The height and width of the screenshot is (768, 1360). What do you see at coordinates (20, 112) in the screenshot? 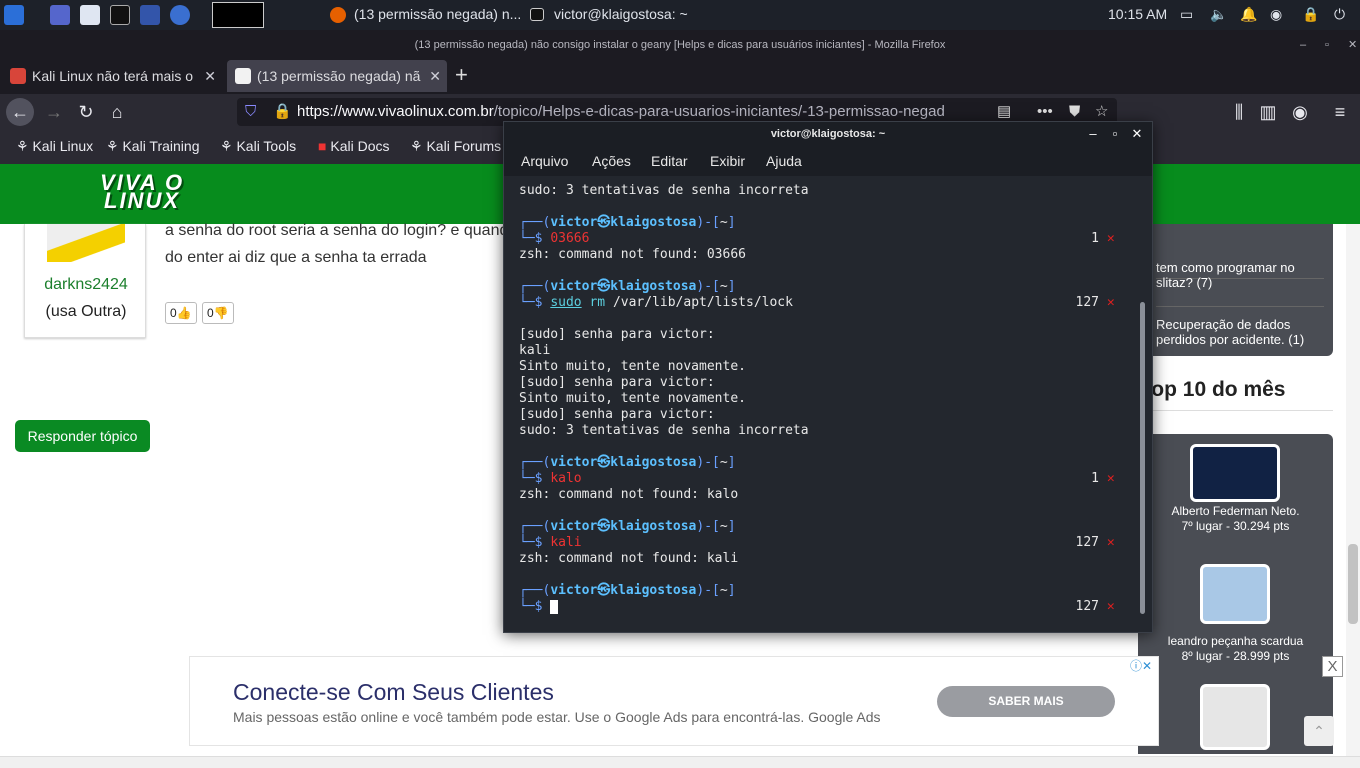
I see `back-icon: ←` at bounding box center [20, 112].